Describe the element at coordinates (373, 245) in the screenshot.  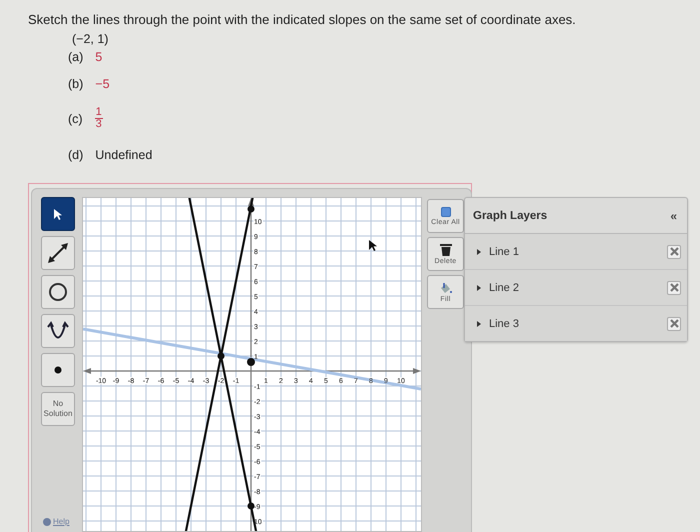
I see `cursor-icon` at that location.